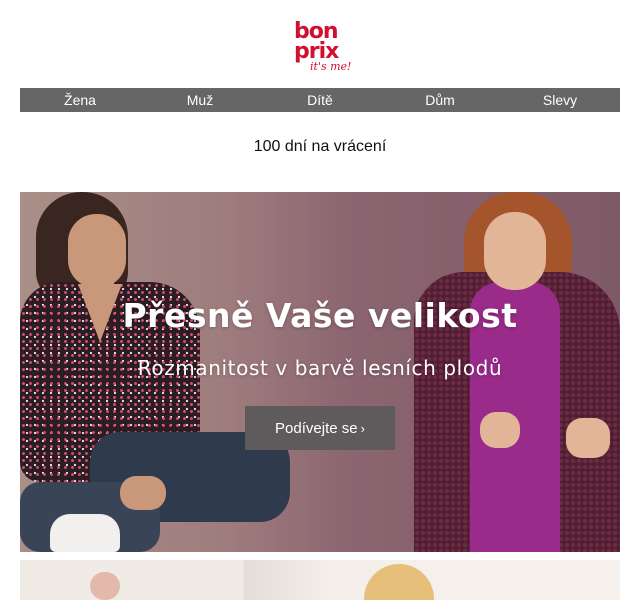 The width and height of the screenshot is (640, 600). What do you see at coordinates (143, 493) in the screenshot?
I see `model-left-hands` at bounding box center [143, 493].